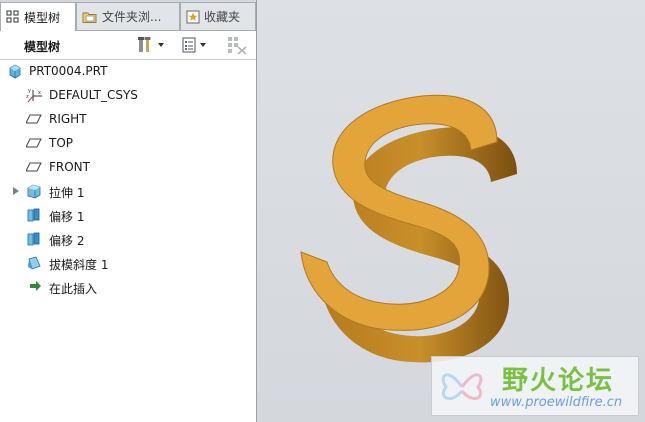  What do you see at coordinates (128, 167) in the screenshot?
I see `tree-item-front: FRONT` at bounding box center [128, 167].